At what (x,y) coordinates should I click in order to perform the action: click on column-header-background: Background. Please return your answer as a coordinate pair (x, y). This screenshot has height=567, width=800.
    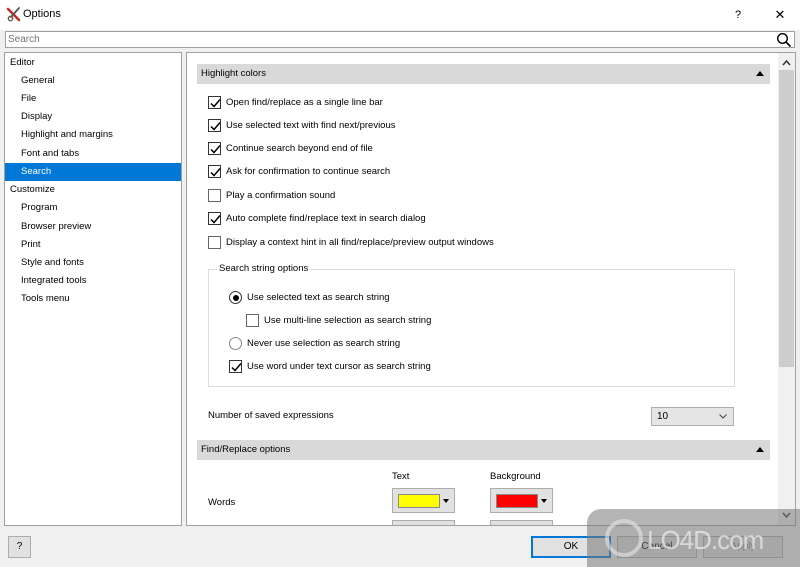
    Looking at the image, I should click on (515, 476).